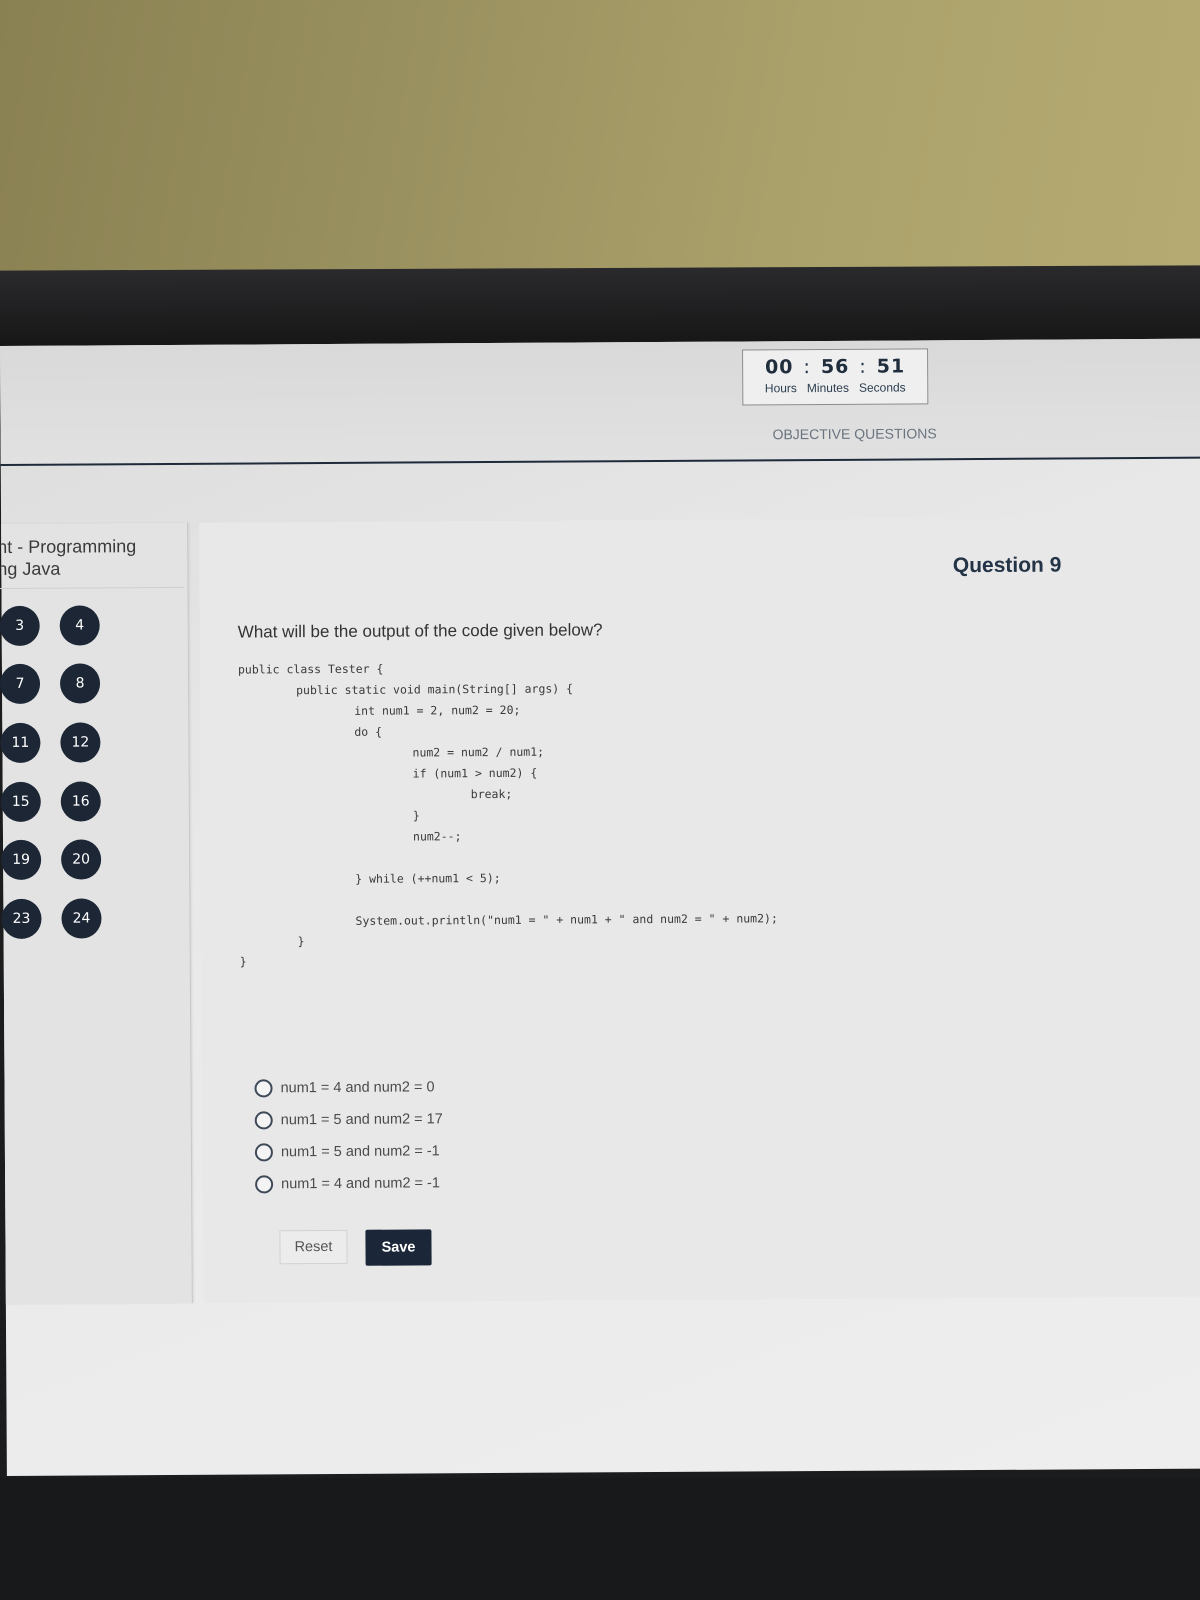 The height and width of the screenshot is (1600, 1200). What do you see at coordinates (361, 1120) in the screenshot?
I see `answer-option-label: num1 = 5 and num2 = 17` at bounding box center [361, 1120].